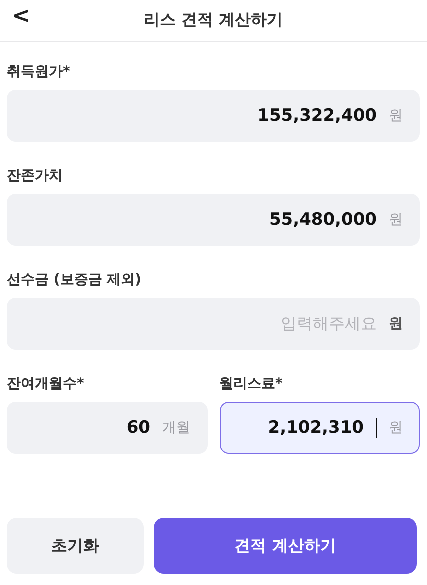 The height and width of the screenshot is (585, 427). Describe the element at coordinates (21, 16) in the screenshot. I see `back-button: <` at that location.